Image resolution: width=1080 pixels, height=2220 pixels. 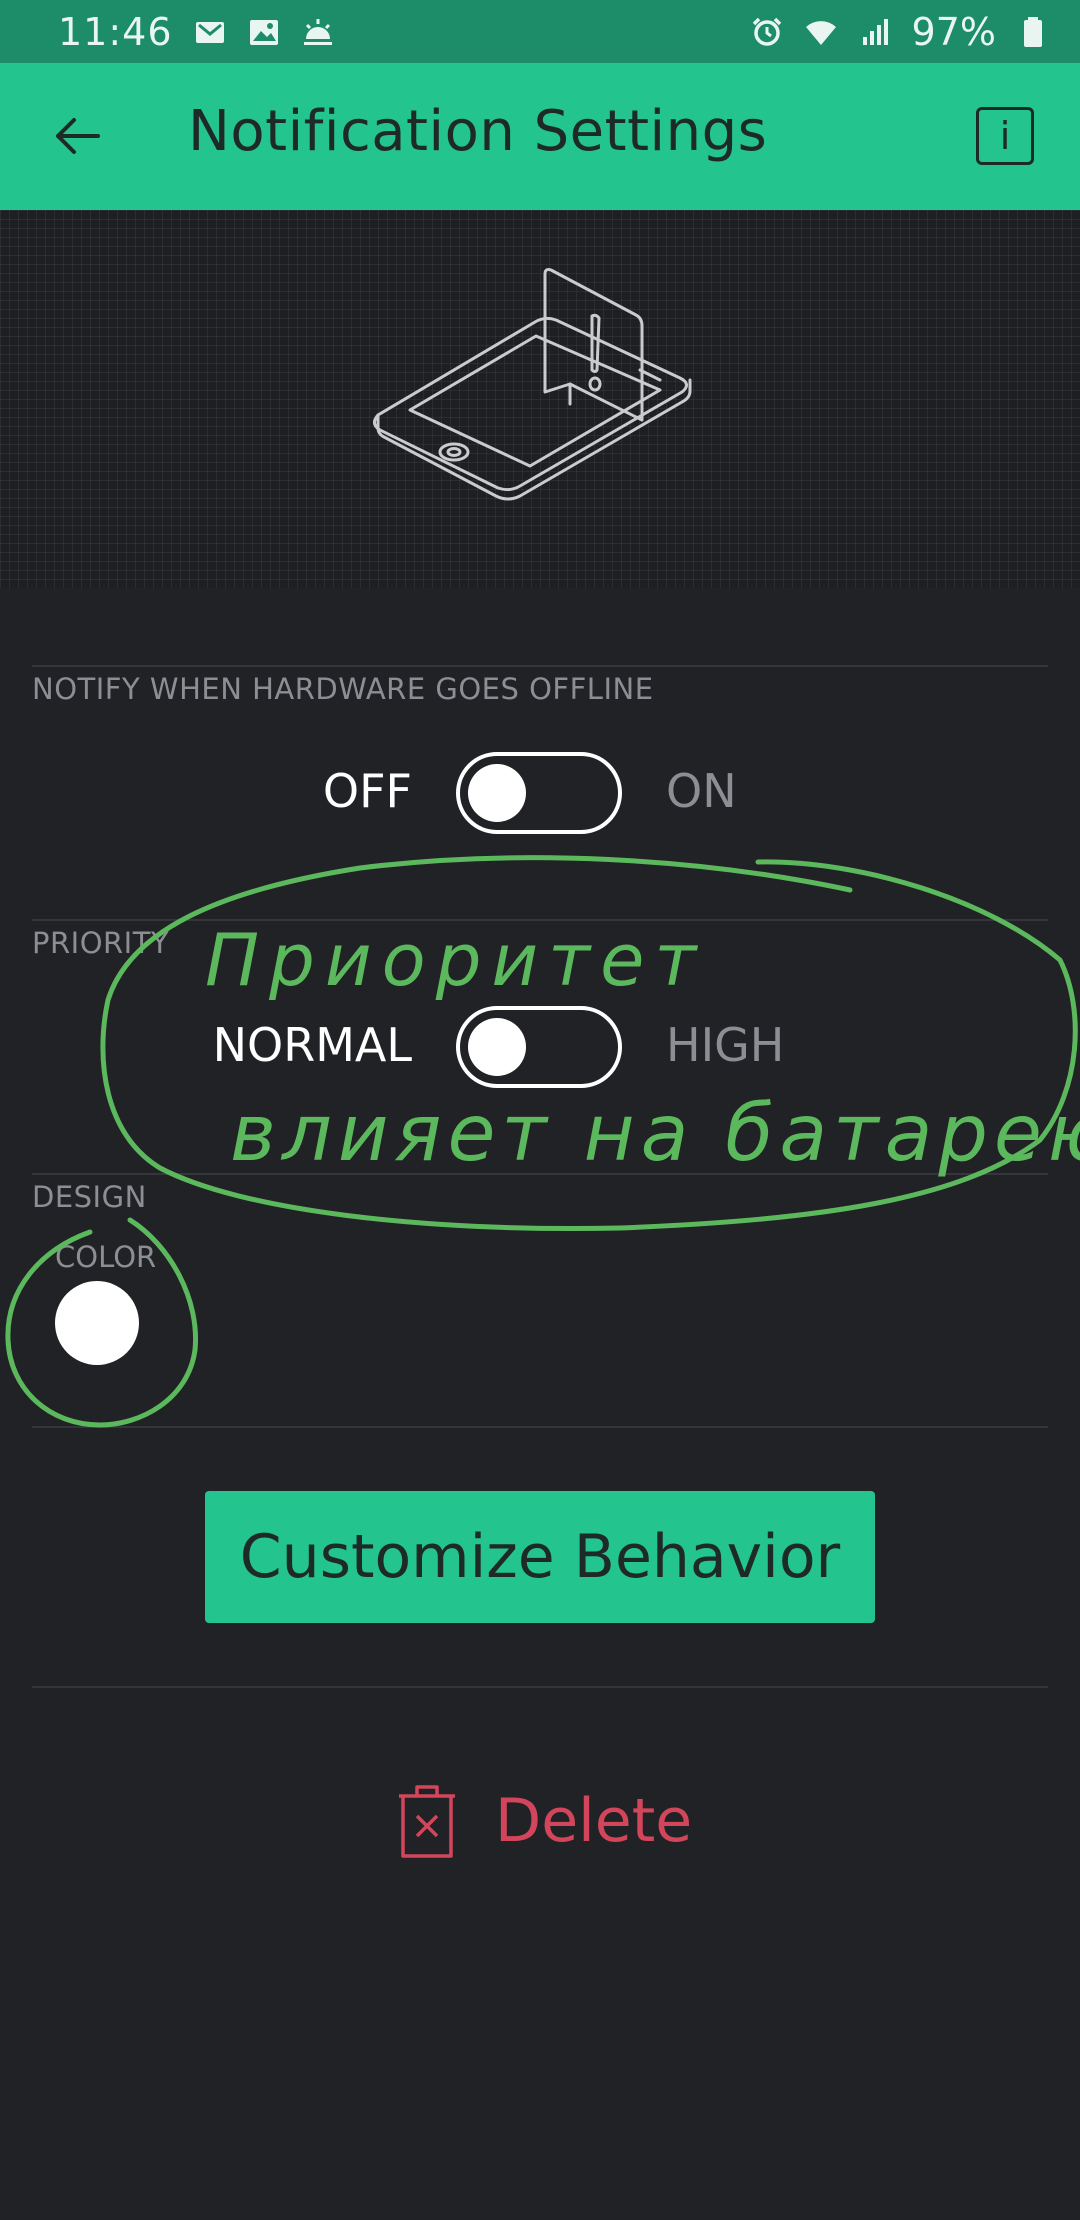 What do you see at coordinates (701, 791) in the screenshot?
I see `offline-on-label: ON` at bounding box center [701, 791].